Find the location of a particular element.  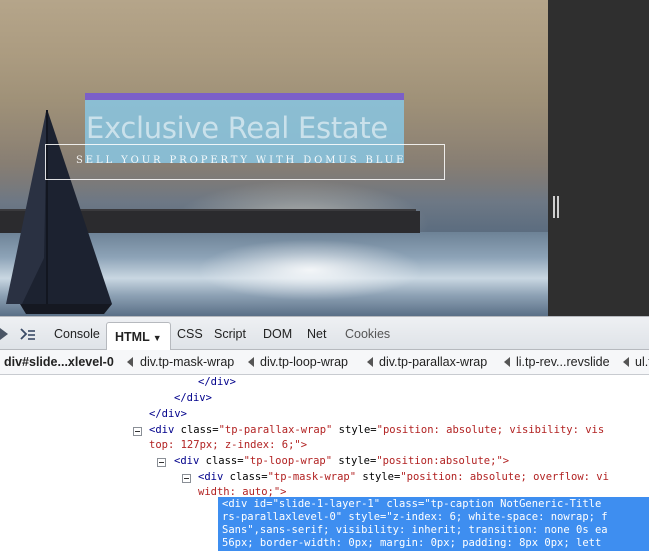

tab-html: HTML ▼ is located at coordinates (138, 337).